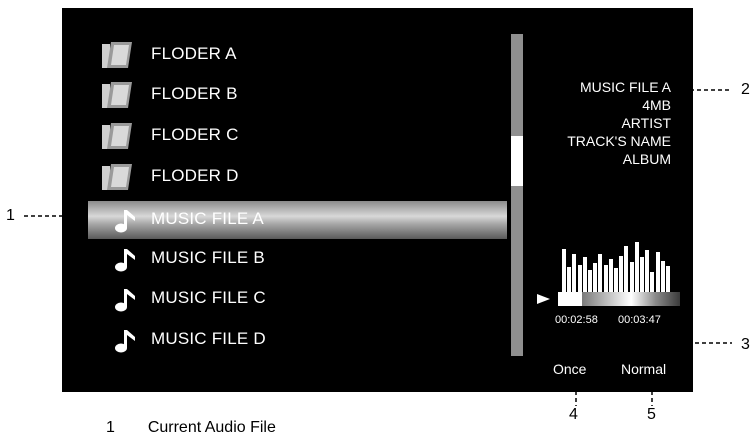 Image resolution: width=756 pixels, height=437 pixels. I want to click on playback-progress-bar, so click(619, 299).